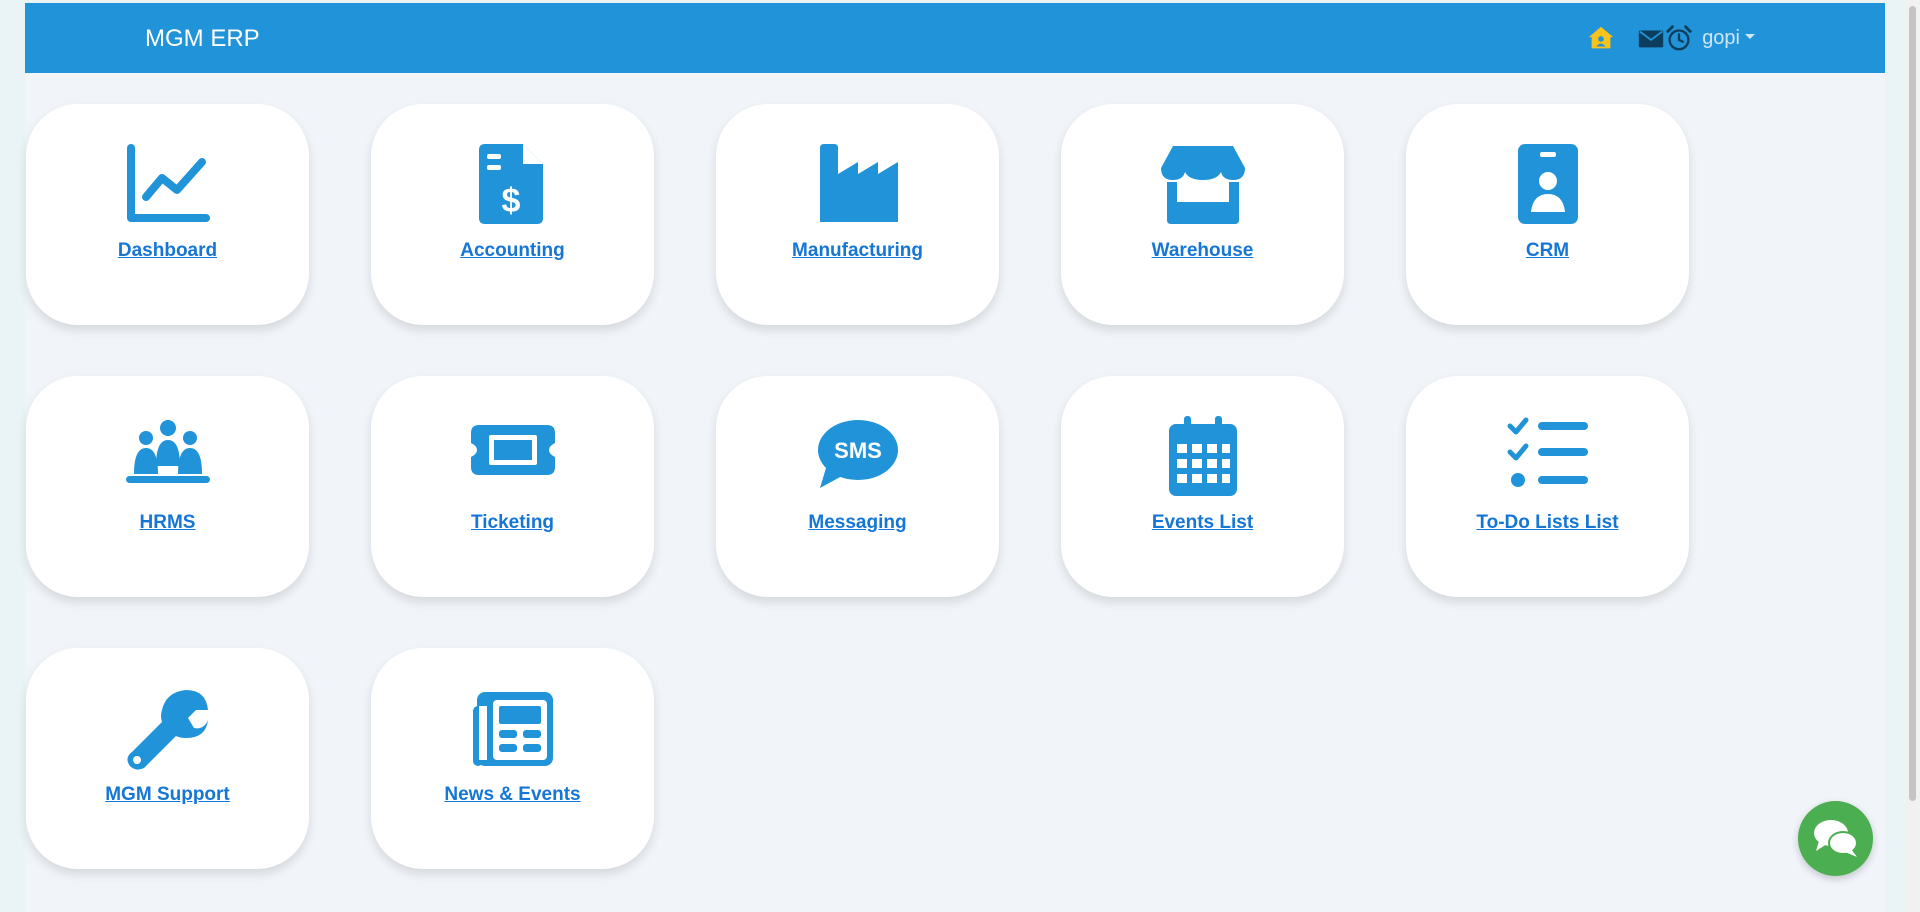  What do you see at coordinates (167, 795) in the screenshot?
I see `module-label: MGM Support` at bounding box center [167, 795].